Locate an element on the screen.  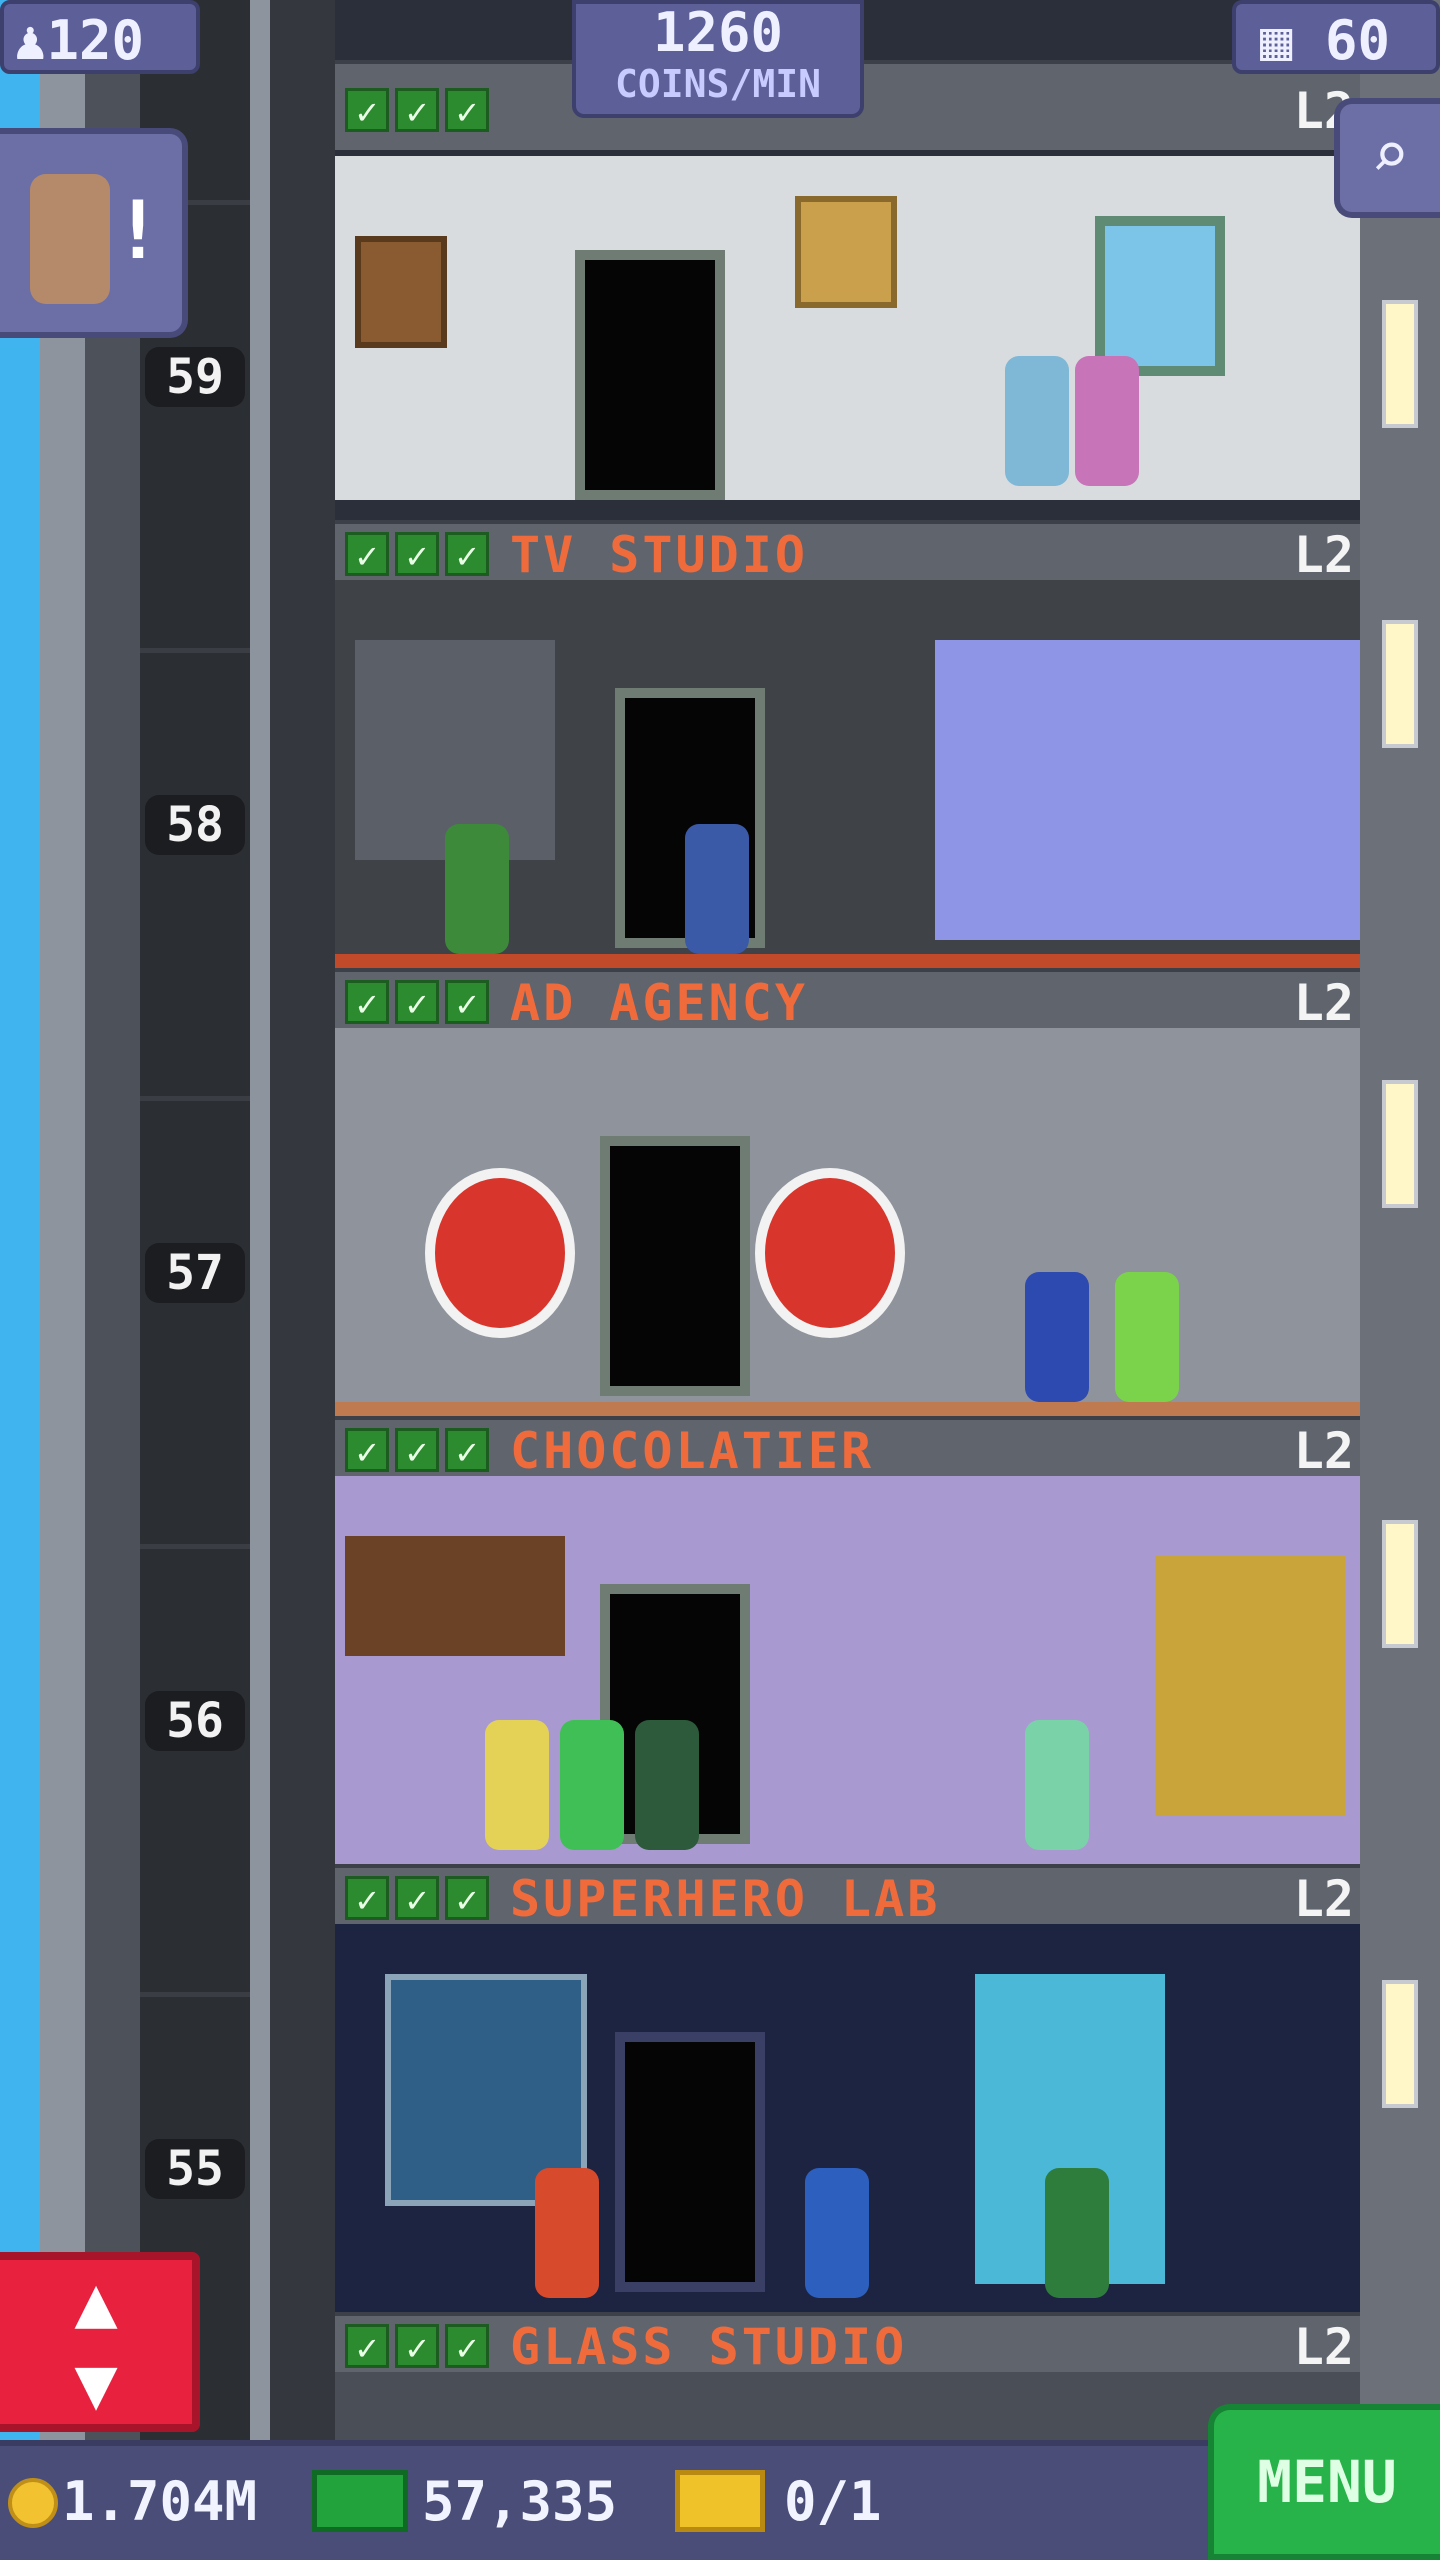
coins-per-minute: 1260 COINS/MIN is located at coordinates (718, 59).